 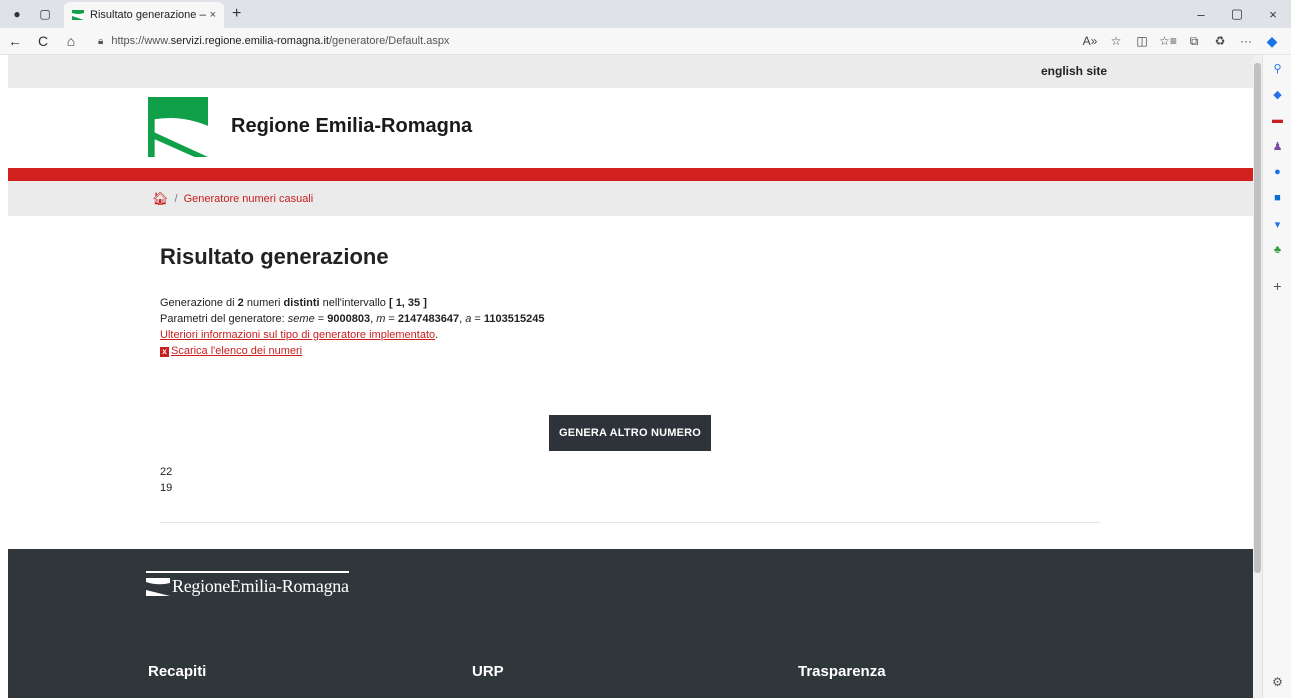 I want to click on favorite-star-icon: ☆, so click(x=1116, y=41).